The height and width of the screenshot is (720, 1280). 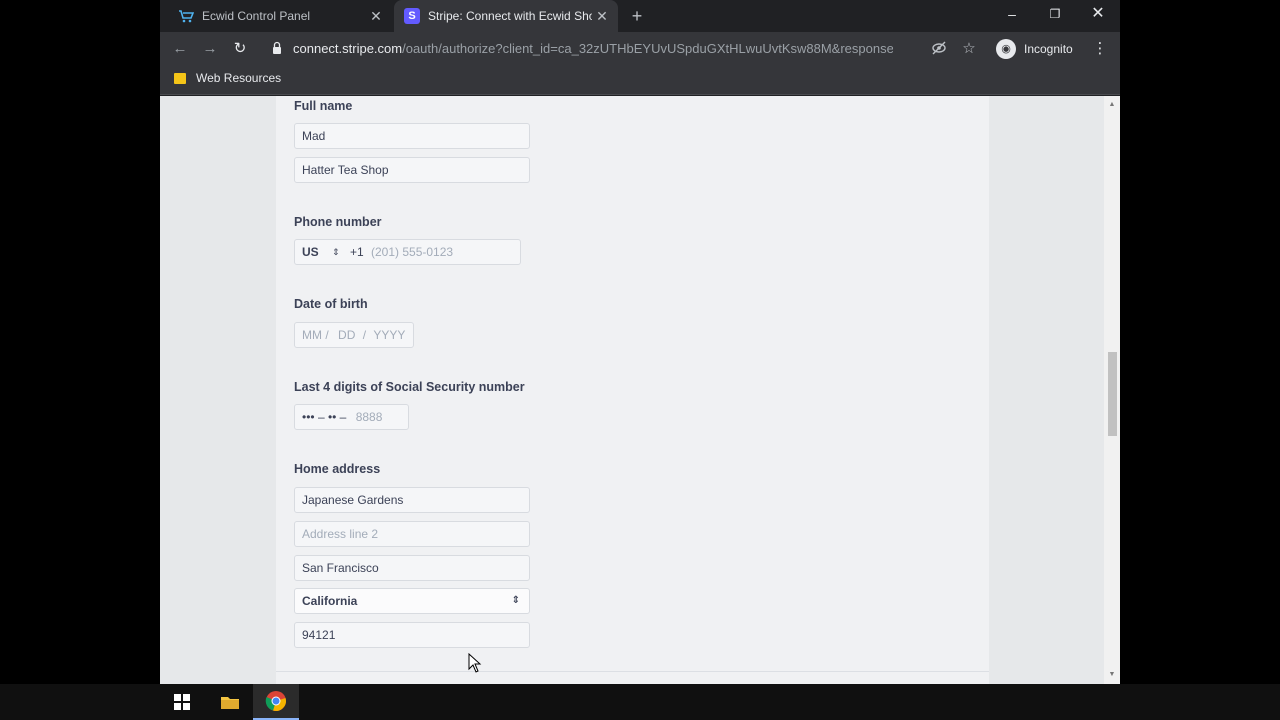 What do you see at coordinates (276, 702) in the screenshot?
I see `chrome-taskbar-icon` at bounding box center [276, 702].